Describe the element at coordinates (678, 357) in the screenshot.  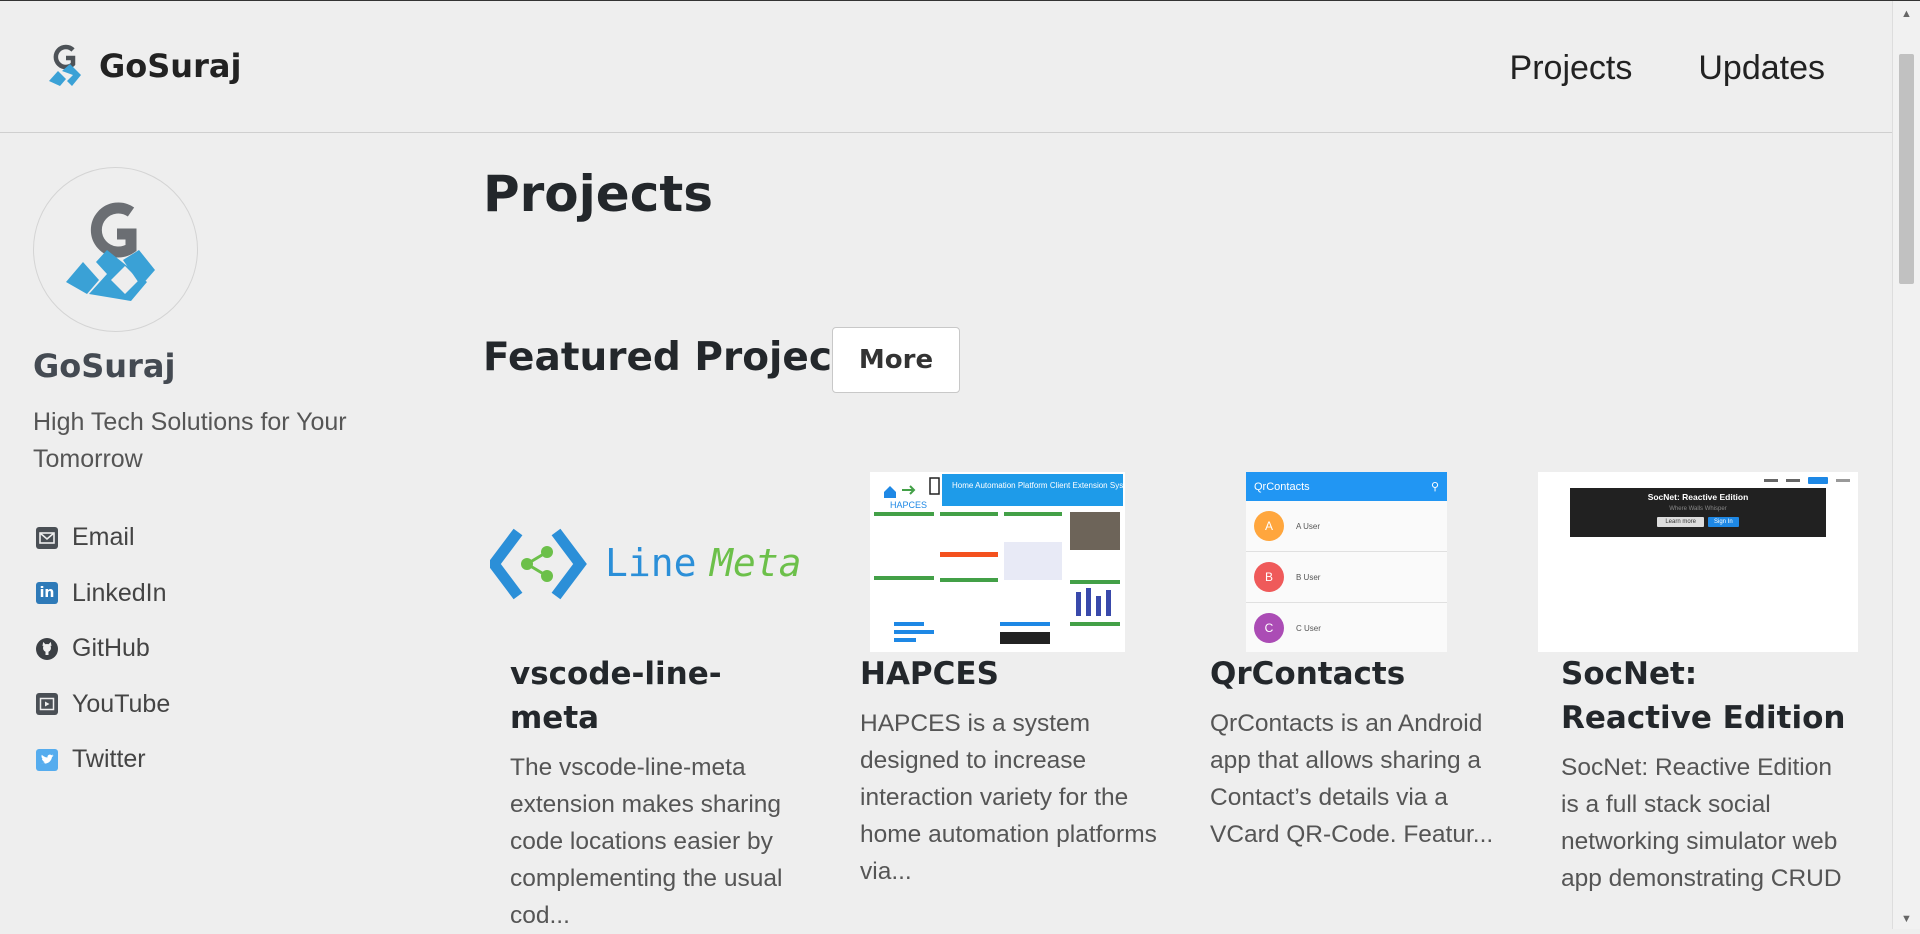
I see `featured-projects-heading: Featured Projects` at that location.